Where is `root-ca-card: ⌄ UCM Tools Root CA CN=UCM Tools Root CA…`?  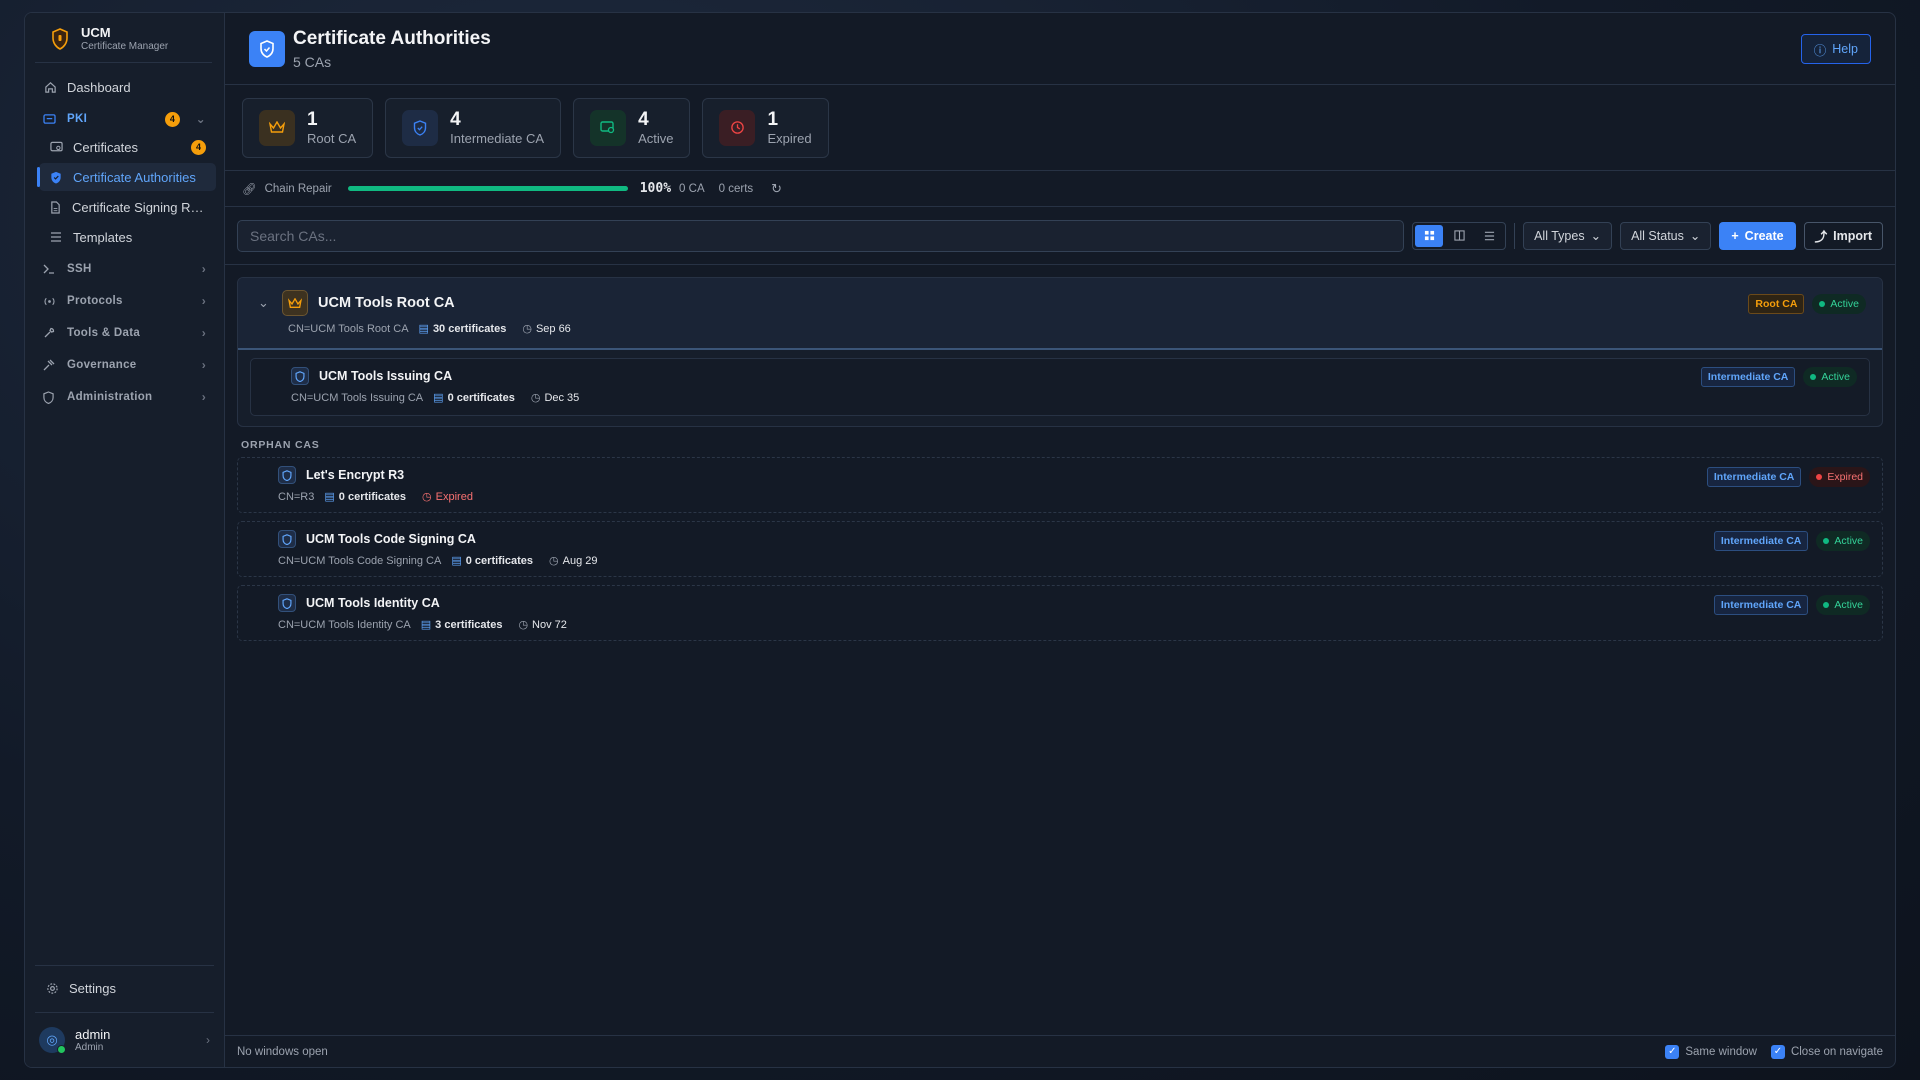 root-ca-card: ⌄ UCM Tools Root CA CN=UCM Tools Root CA… is located at coordinates (1060, 352).